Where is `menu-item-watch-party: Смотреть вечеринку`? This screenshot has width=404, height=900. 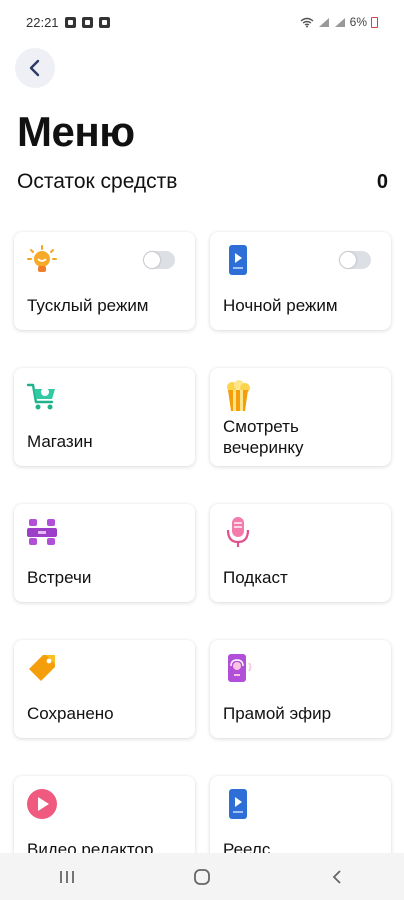 menu-item-watch-party: Смотреть вечеринку is located at coordinates (300, 417).